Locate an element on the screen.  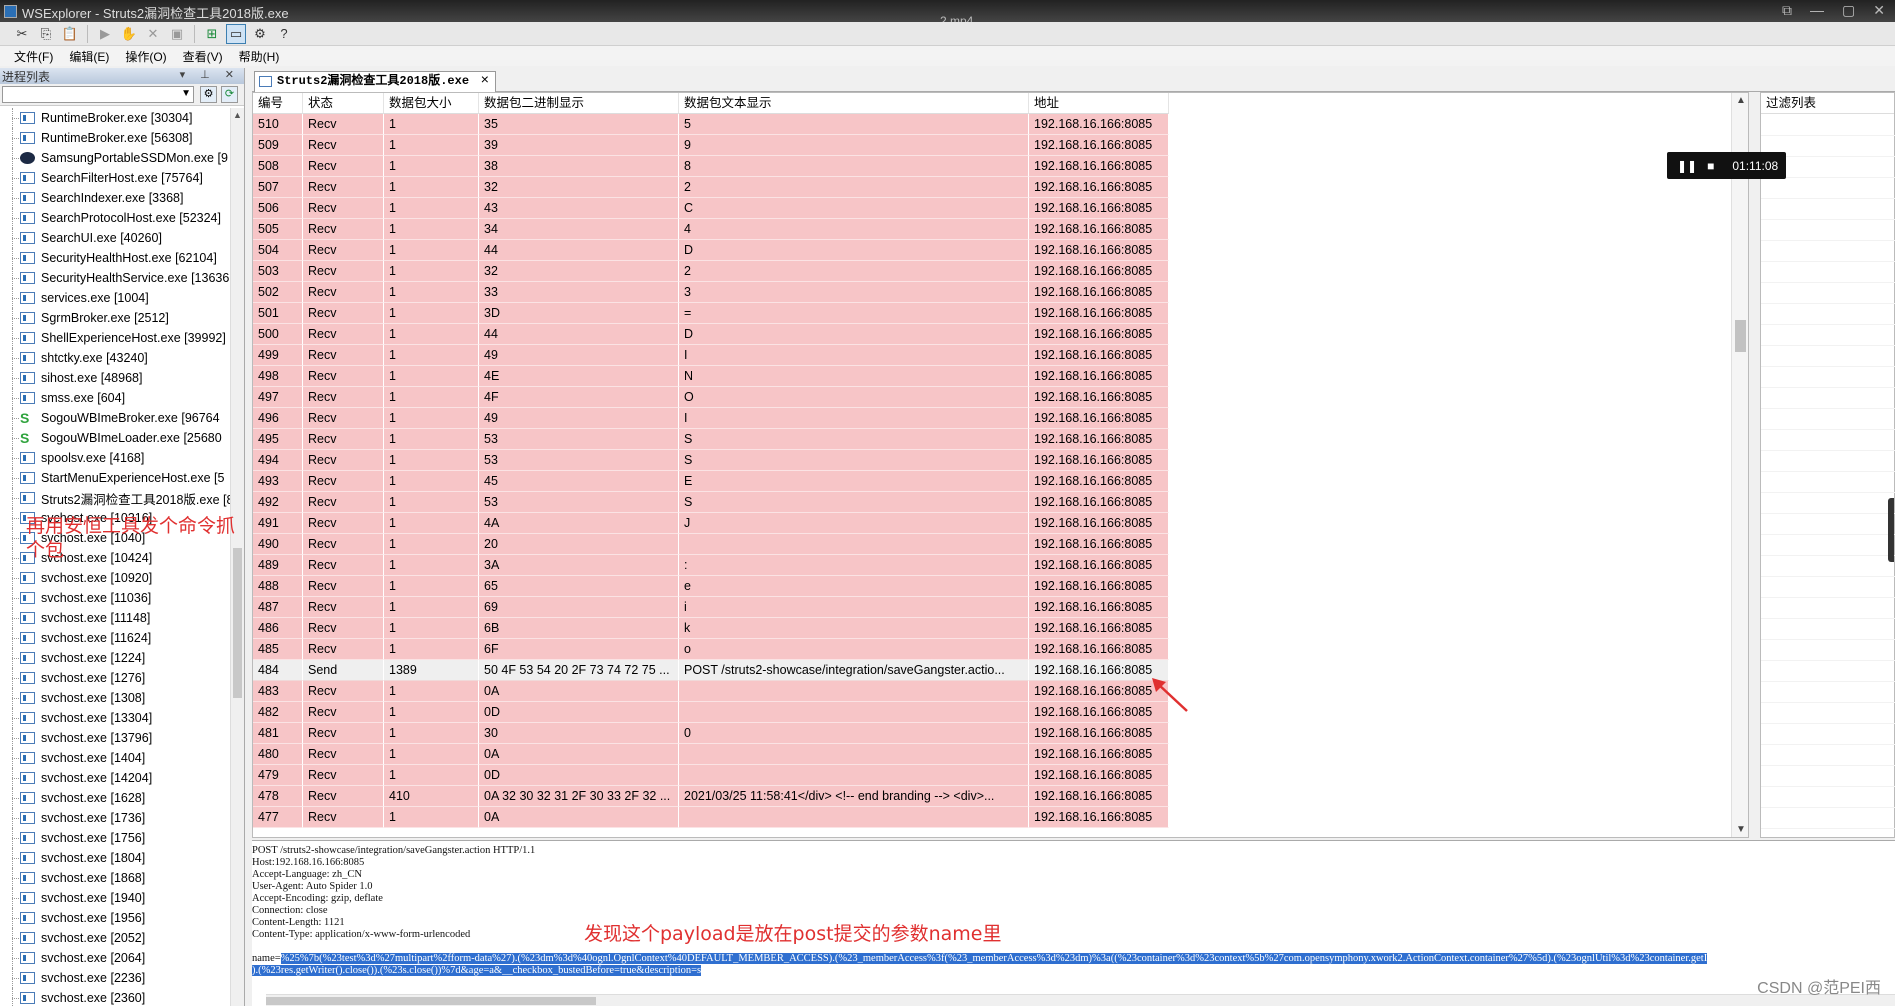
table-row: 487 Recv 1 69 i 192.168.16.166:8085 is located at coordinates (711, 607).